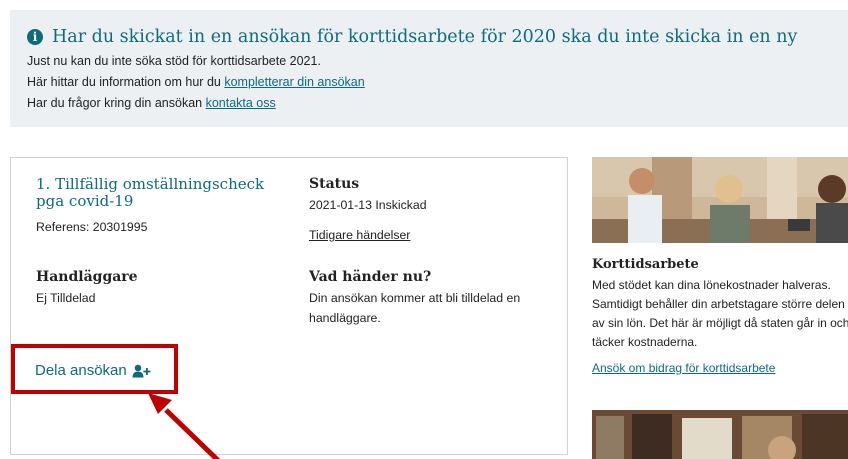 The image size is (848, 459). I want to click on info-icon: i, so click(35, 37).